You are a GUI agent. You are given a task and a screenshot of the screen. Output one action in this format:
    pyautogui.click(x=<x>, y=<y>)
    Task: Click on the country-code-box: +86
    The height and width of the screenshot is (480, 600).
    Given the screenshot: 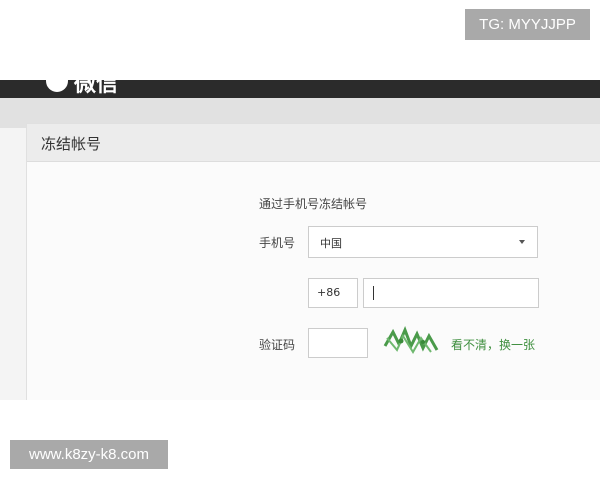 What is the action you would take?
    pyautogui.click(x=333, y=293)
    